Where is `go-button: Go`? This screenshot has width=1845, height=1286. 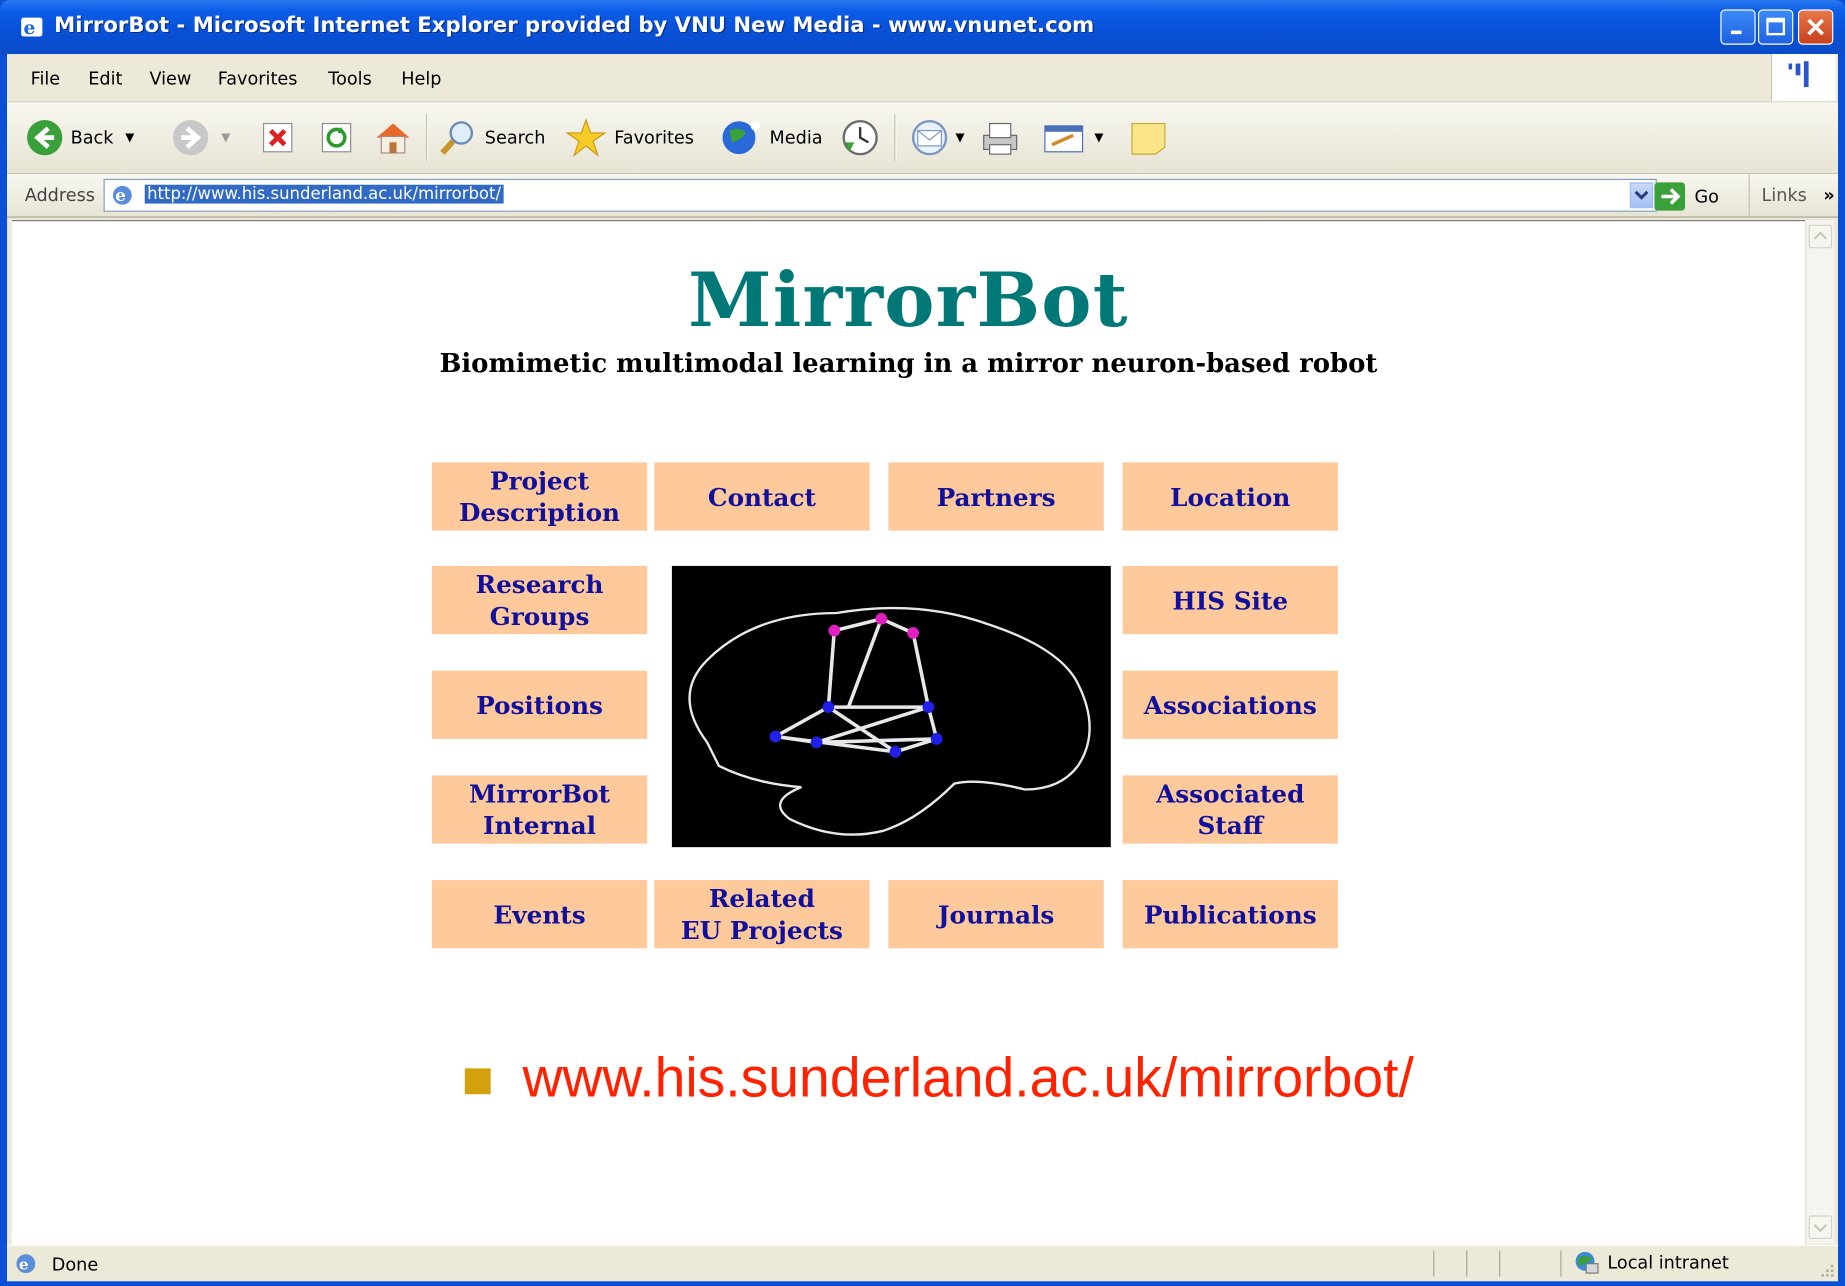 go-button: Go is located at coordinates (1686, 196).